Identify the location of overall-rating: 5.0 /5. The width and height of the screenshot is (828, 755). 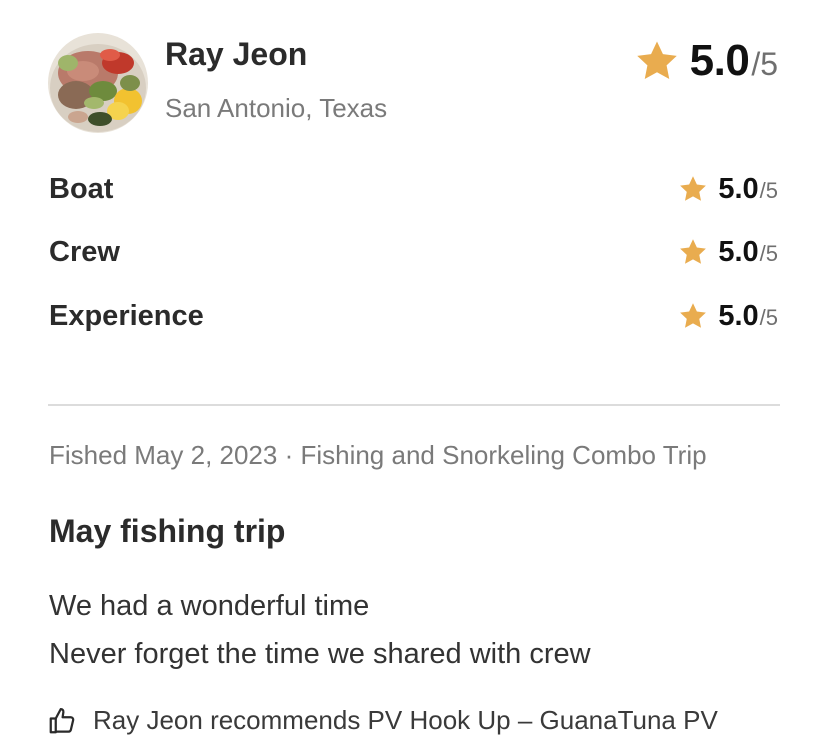
(706, 61).